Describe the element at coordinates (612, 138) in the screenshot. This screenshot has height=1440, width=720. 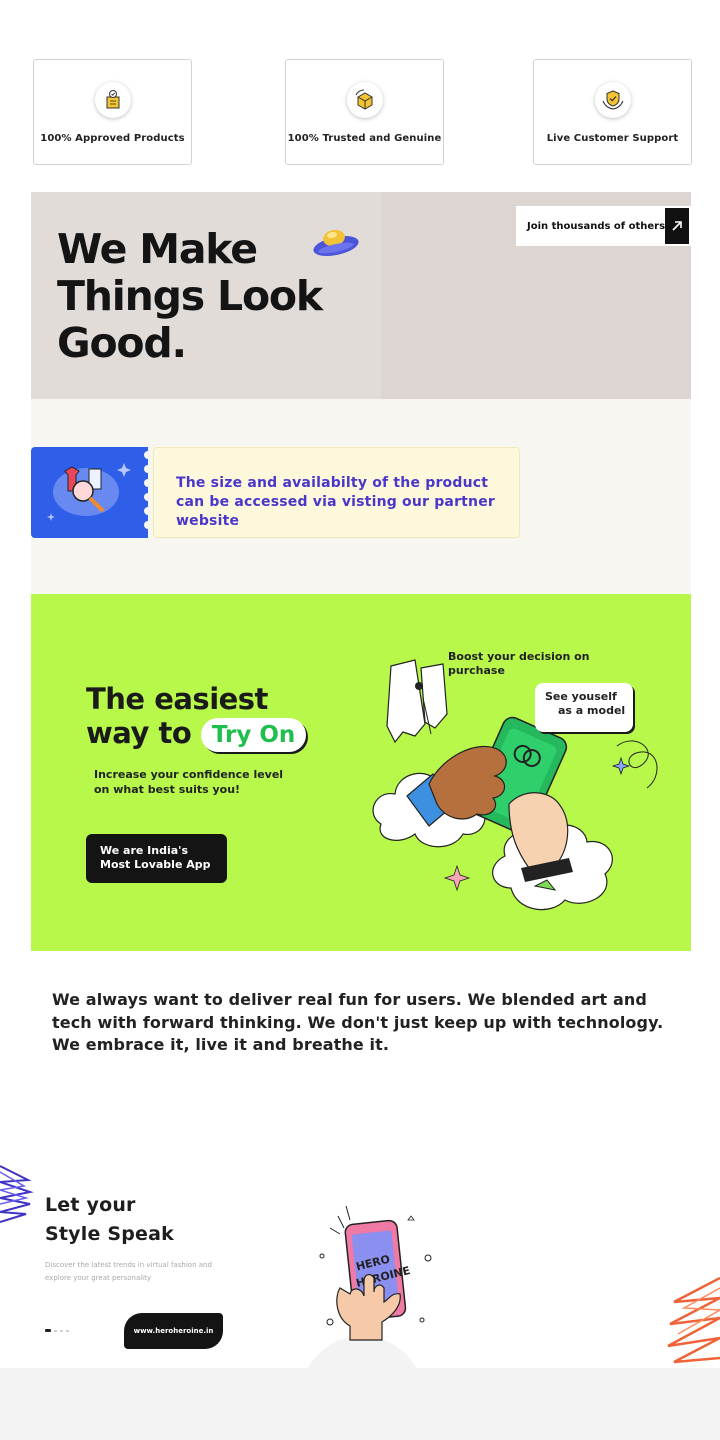
I see `feature-label: Live Customer Support` at that location.